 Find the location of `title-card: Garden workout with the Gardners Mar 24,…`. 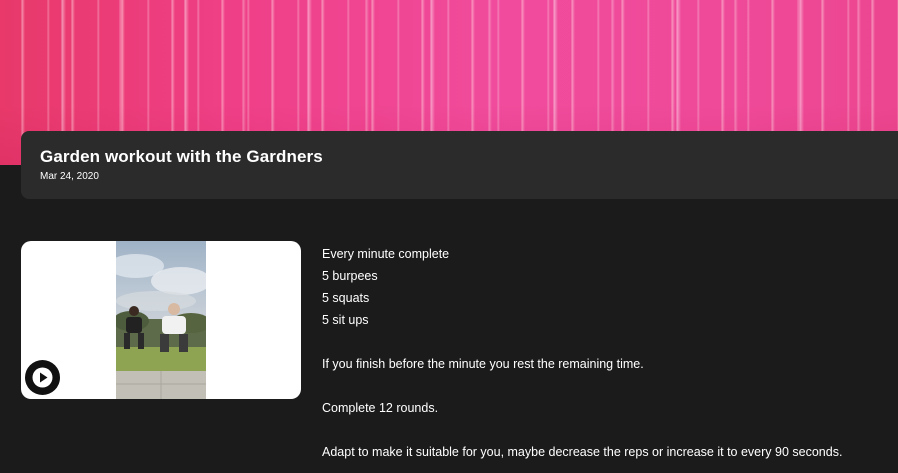

title-card: Garden workout with the Gardners Mar 24,… is located at coordinates (459, 165).